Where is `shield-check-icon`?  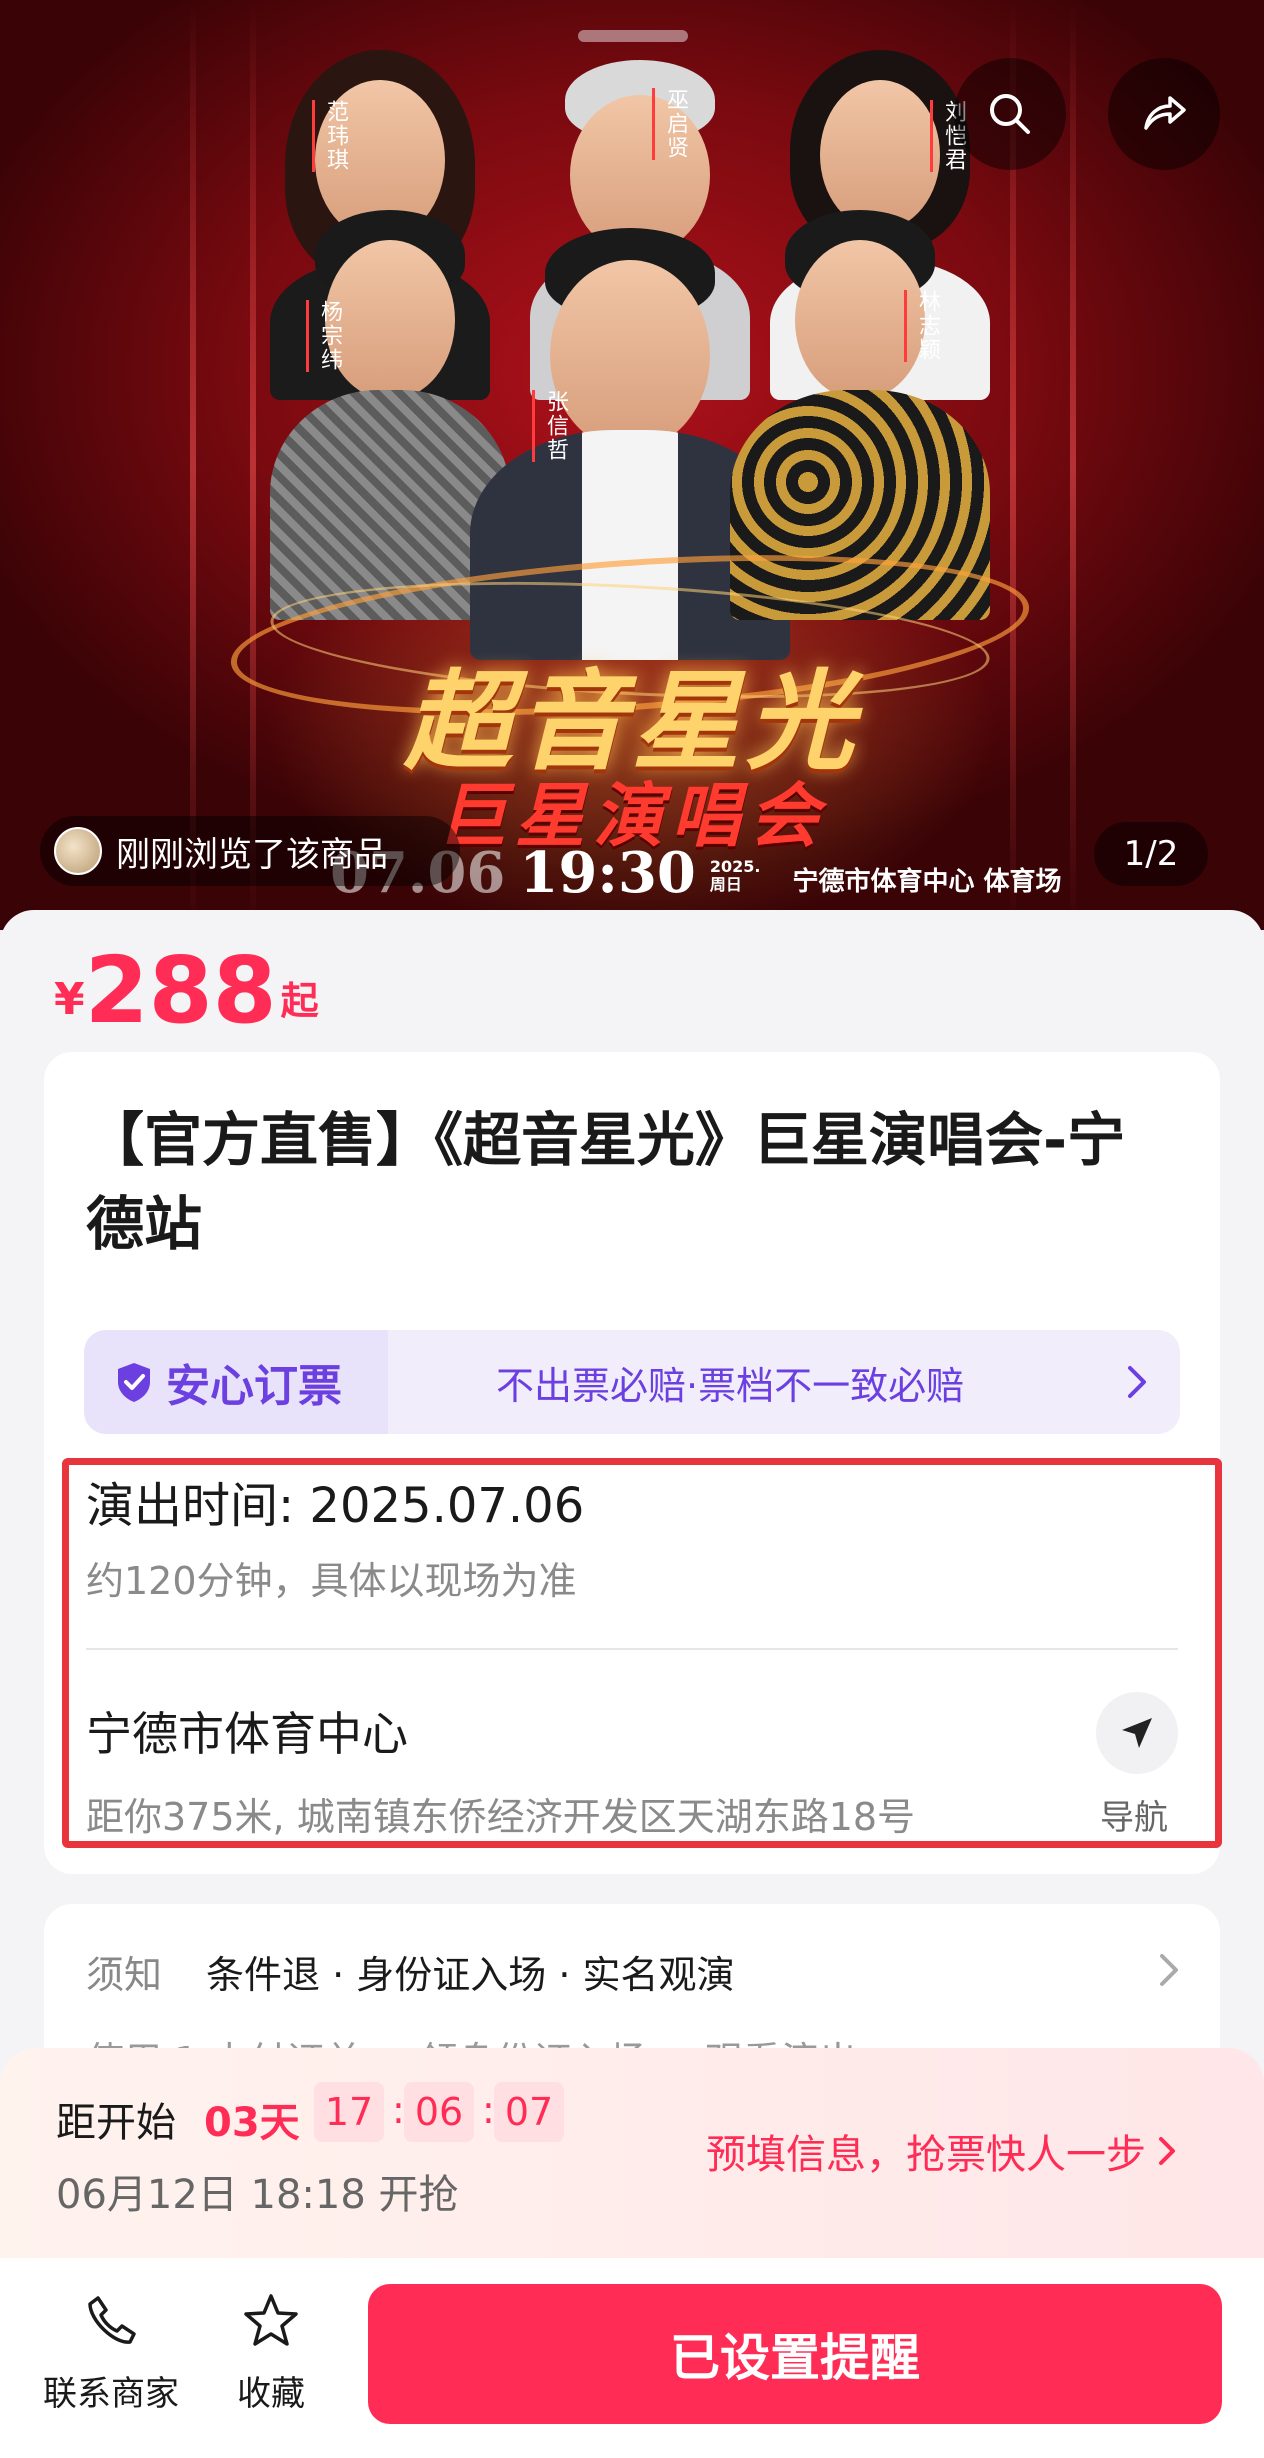 shield-check-icon is located at coordinates (134, 1382).